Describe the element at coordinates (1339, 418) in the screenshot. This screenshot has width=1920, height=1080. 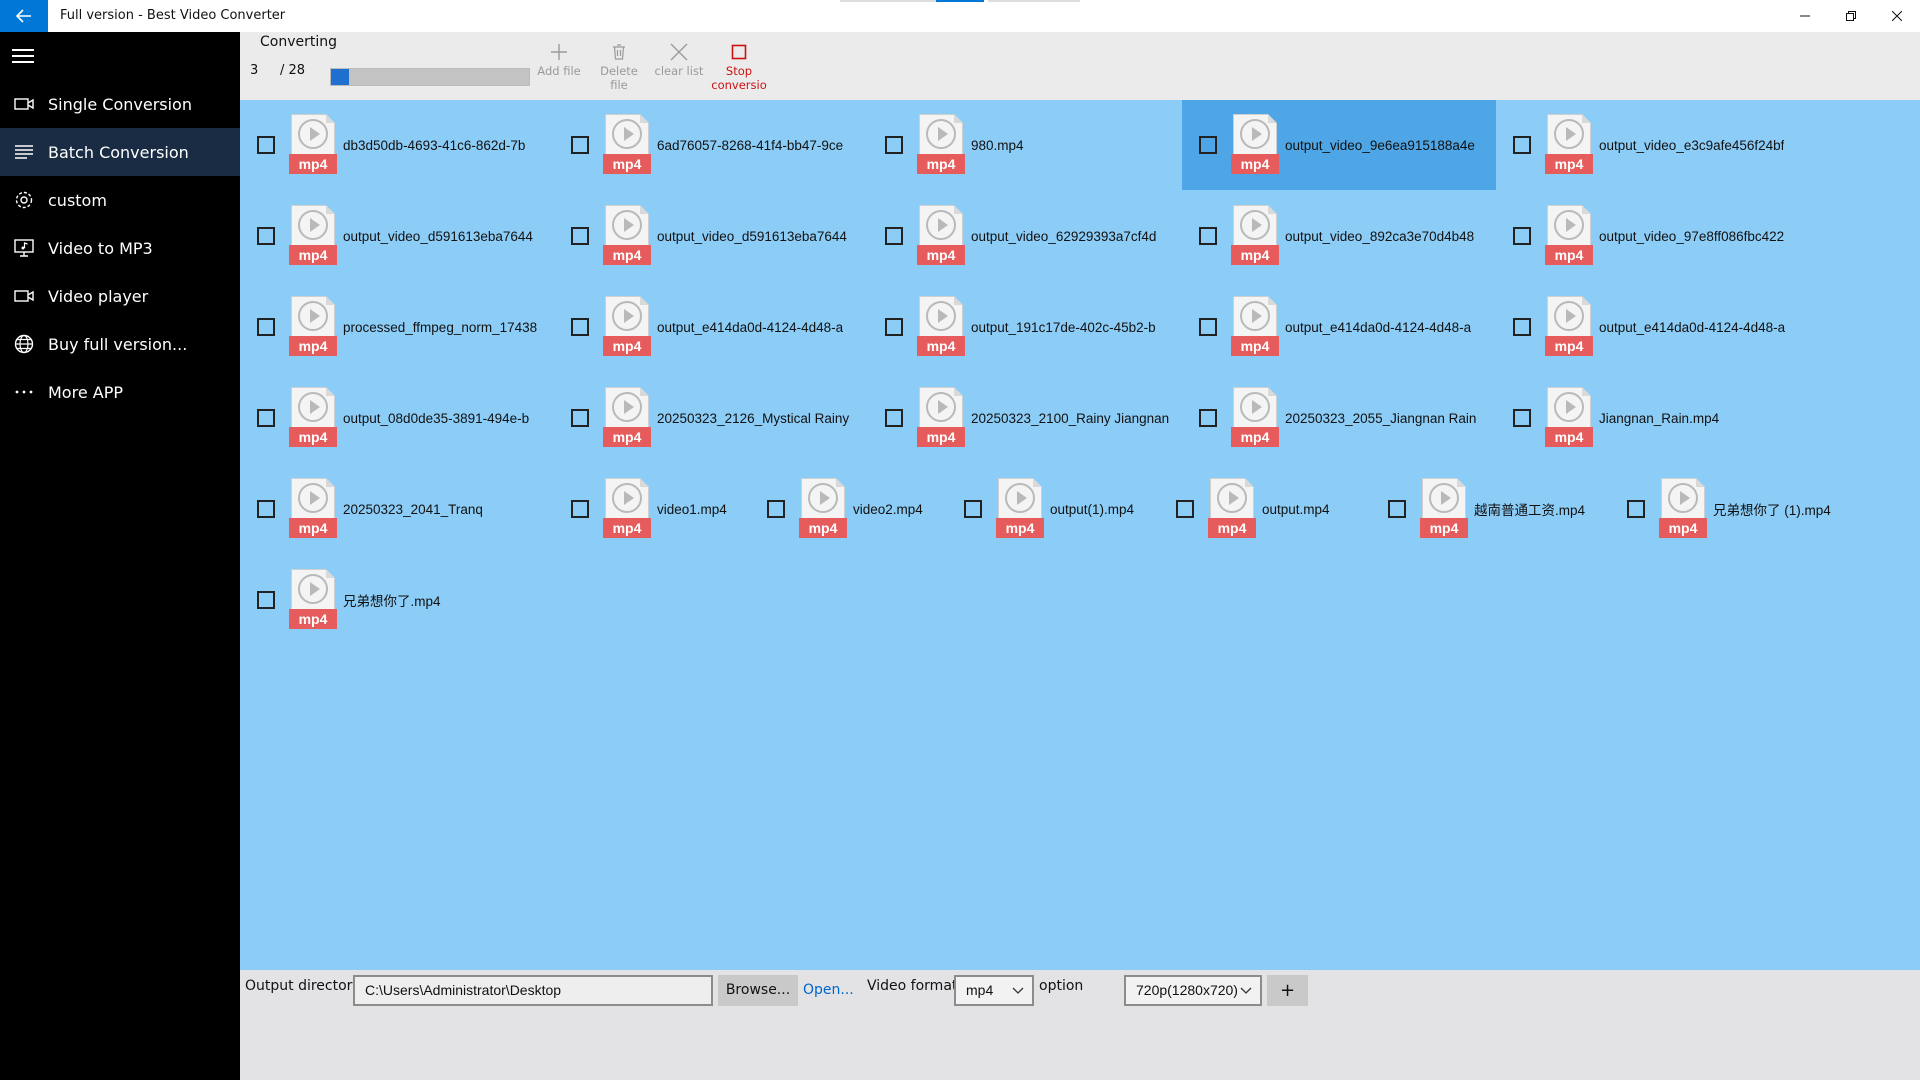
I see `file-tile: mp4 20250323_2055_Jiangnan Rain` at that location.